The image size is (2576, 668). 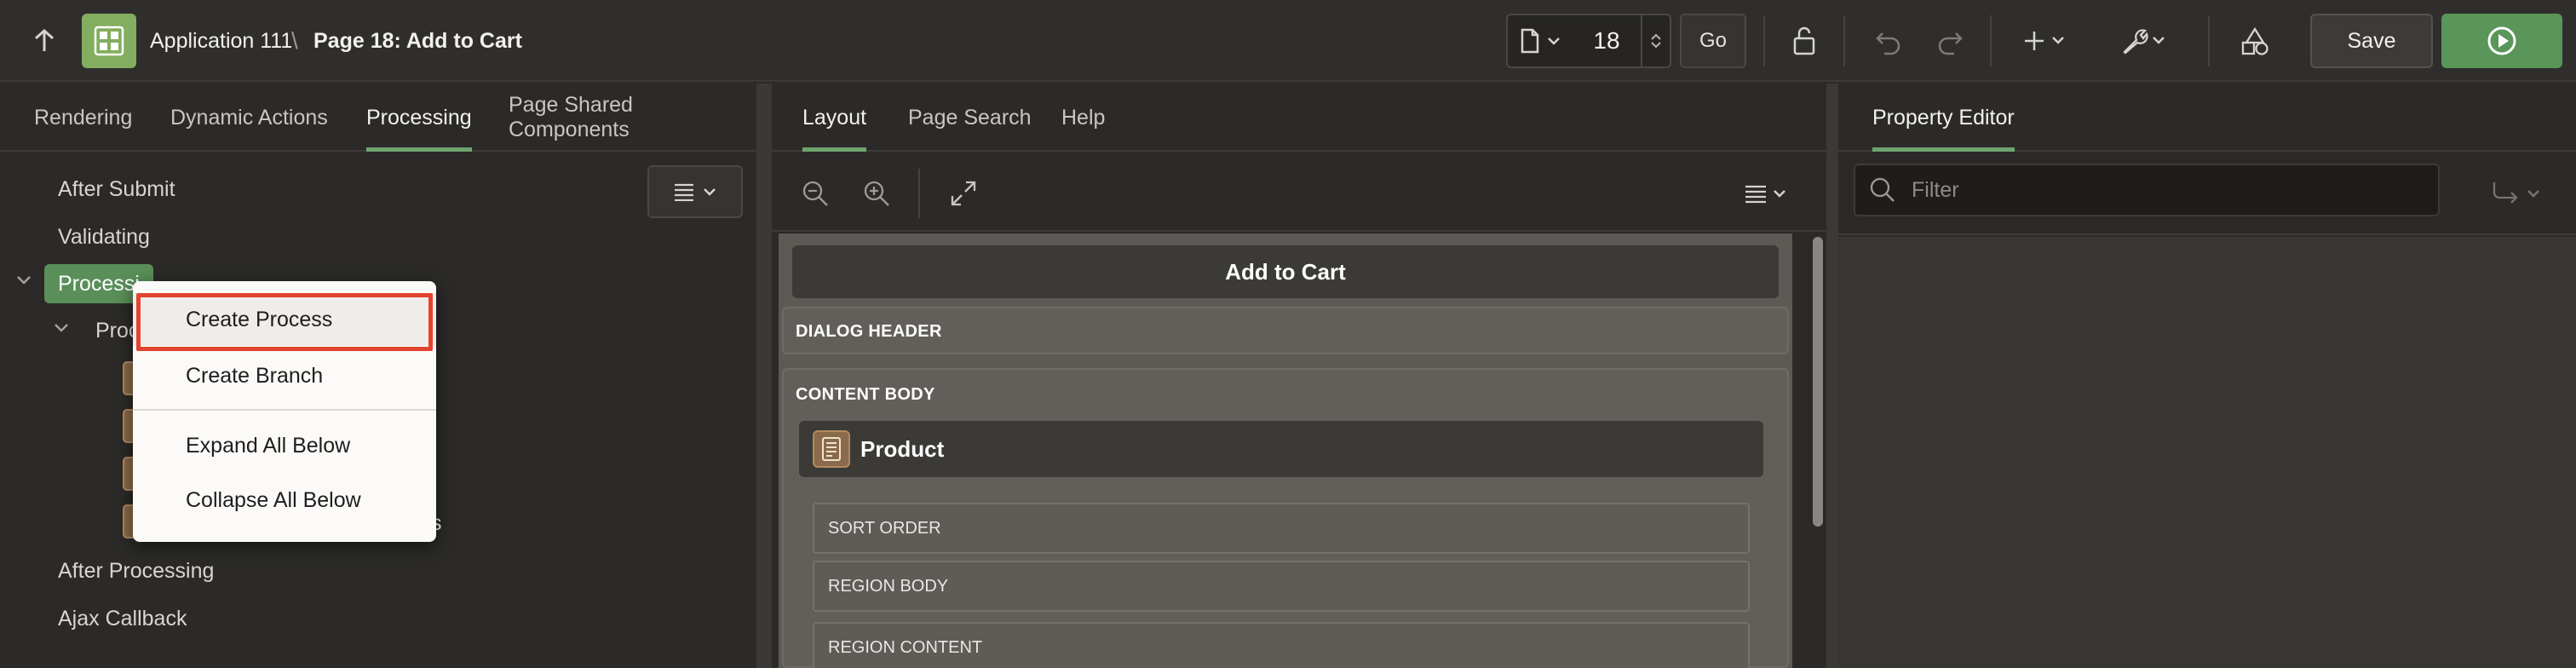 What do you see at coordinates (123, 619) in the screenshot?
I see `tree-node-ajax-callback: Ajax Callback` at bounding box center [123, 619].